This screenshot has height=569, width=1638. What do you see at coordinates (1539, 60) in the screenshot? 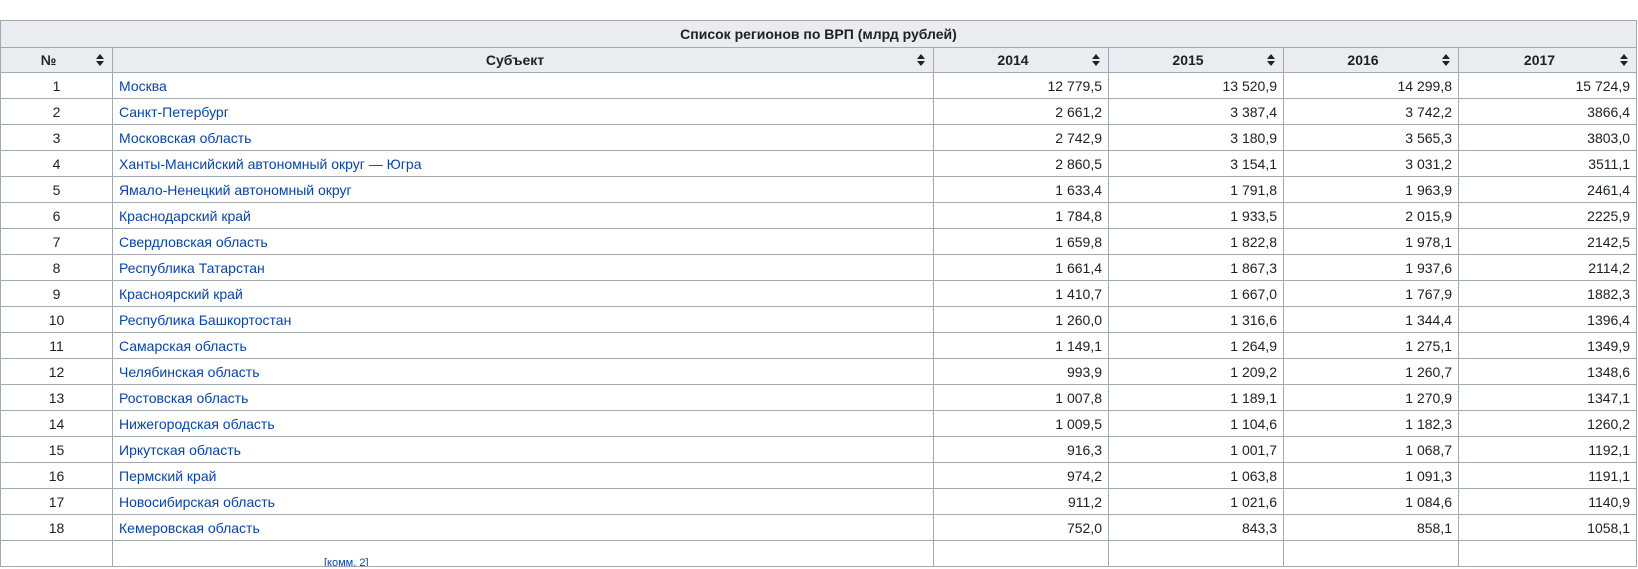
I see `column-header-label: 2017` at bounding box center [1539, 60].